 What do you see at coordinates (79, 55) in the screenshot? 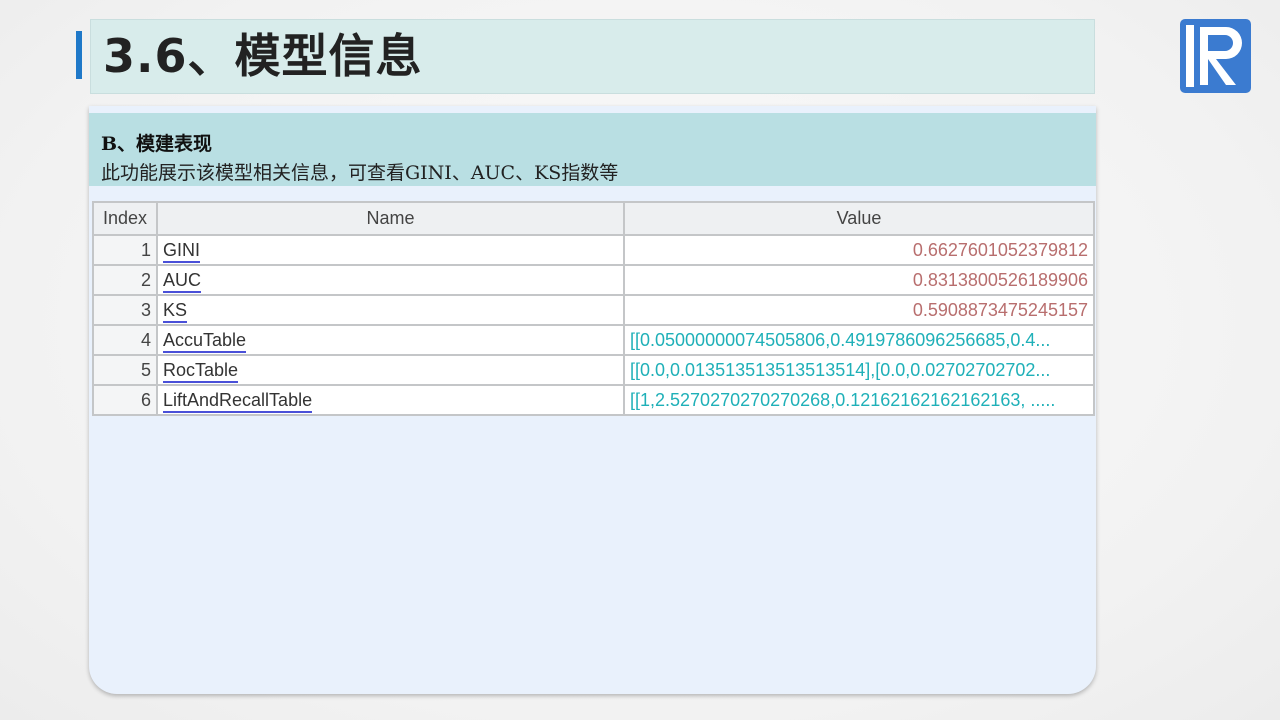
I see `title-accent-bar` at bounding box center [79, 55].